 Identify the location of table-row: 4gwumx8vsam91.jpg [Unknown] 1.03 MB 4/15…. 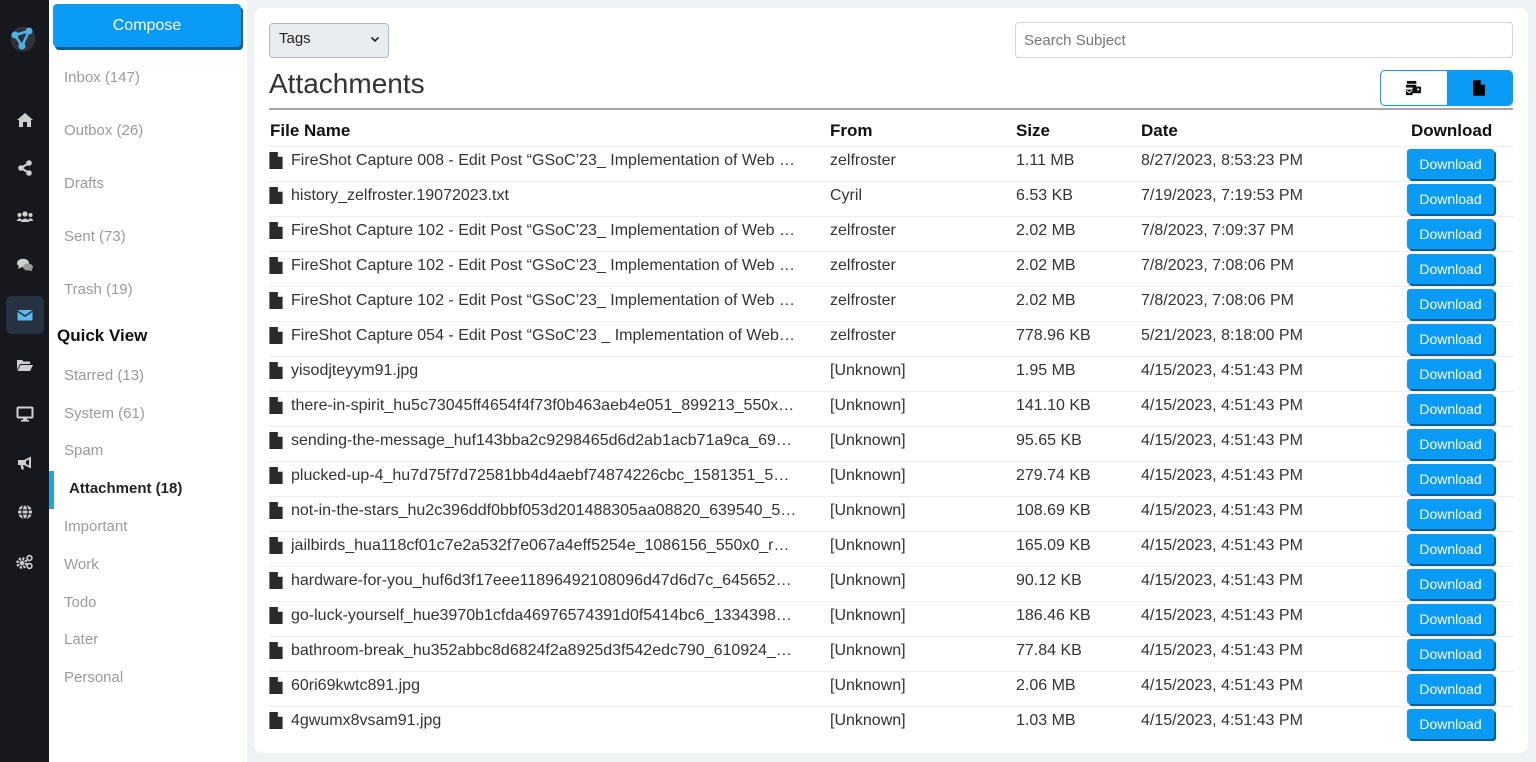
(891, 723).